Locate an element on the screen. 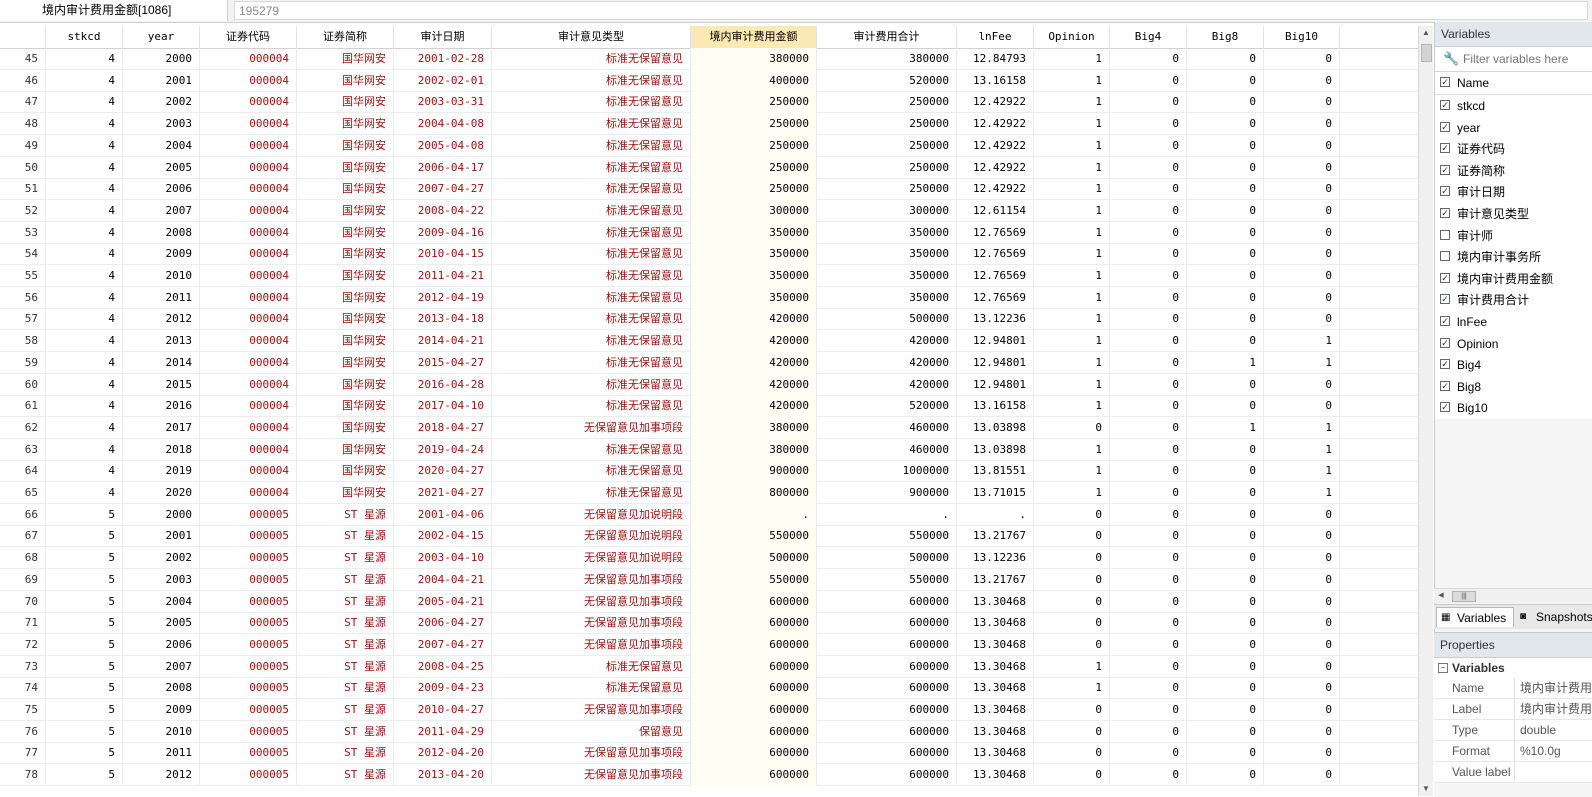 This screenshot has height=797, width=1592. column-header: Opinion is located at coordinates (1072, 37).